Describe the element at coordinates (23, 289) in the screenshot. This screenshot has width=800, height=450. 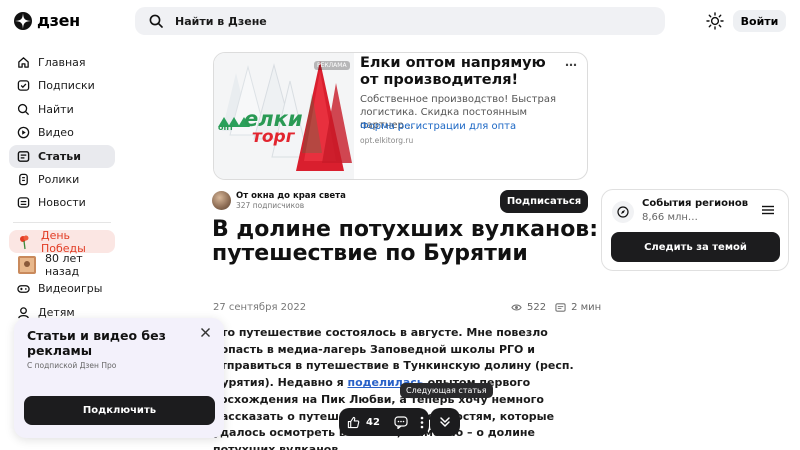
I see `gamepad-icon` at that location.